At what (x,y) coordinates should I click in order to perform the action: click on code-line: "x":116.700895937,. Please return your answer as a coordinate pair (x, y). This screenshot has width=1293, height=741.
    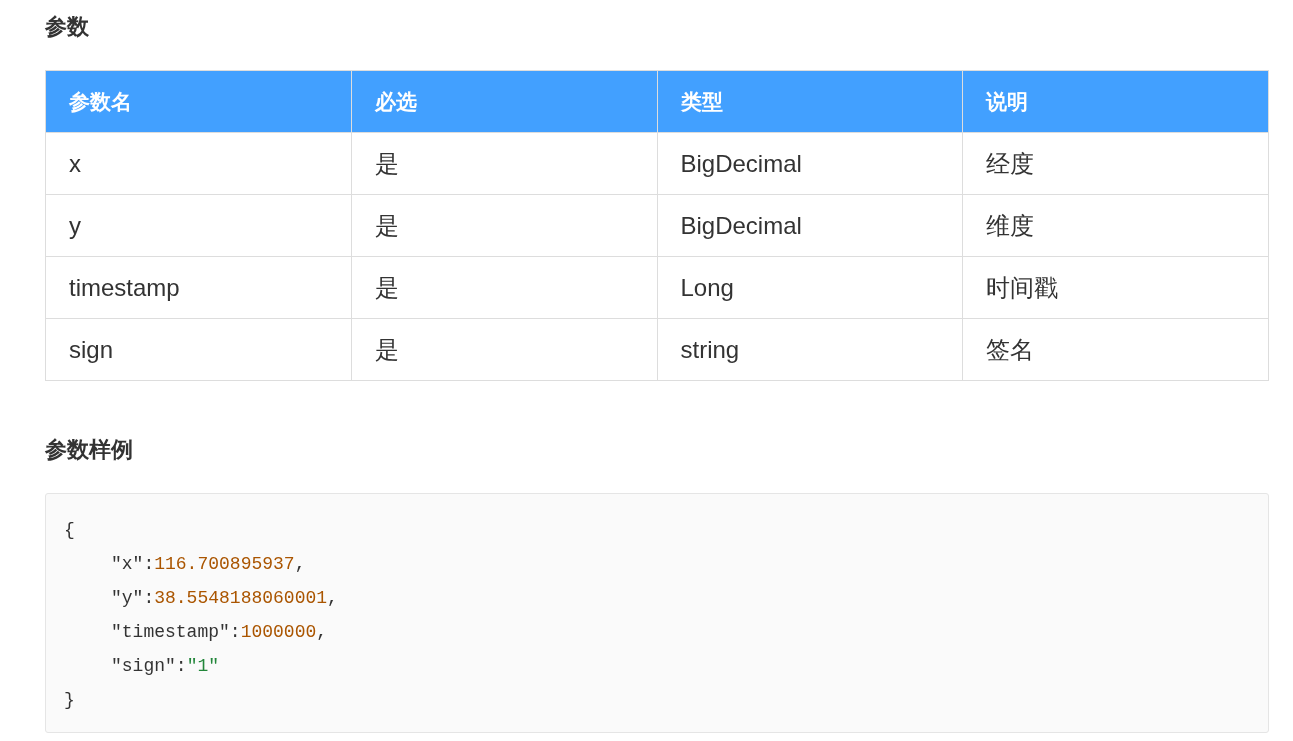
    Looking at the image, I should click on (208, 564).